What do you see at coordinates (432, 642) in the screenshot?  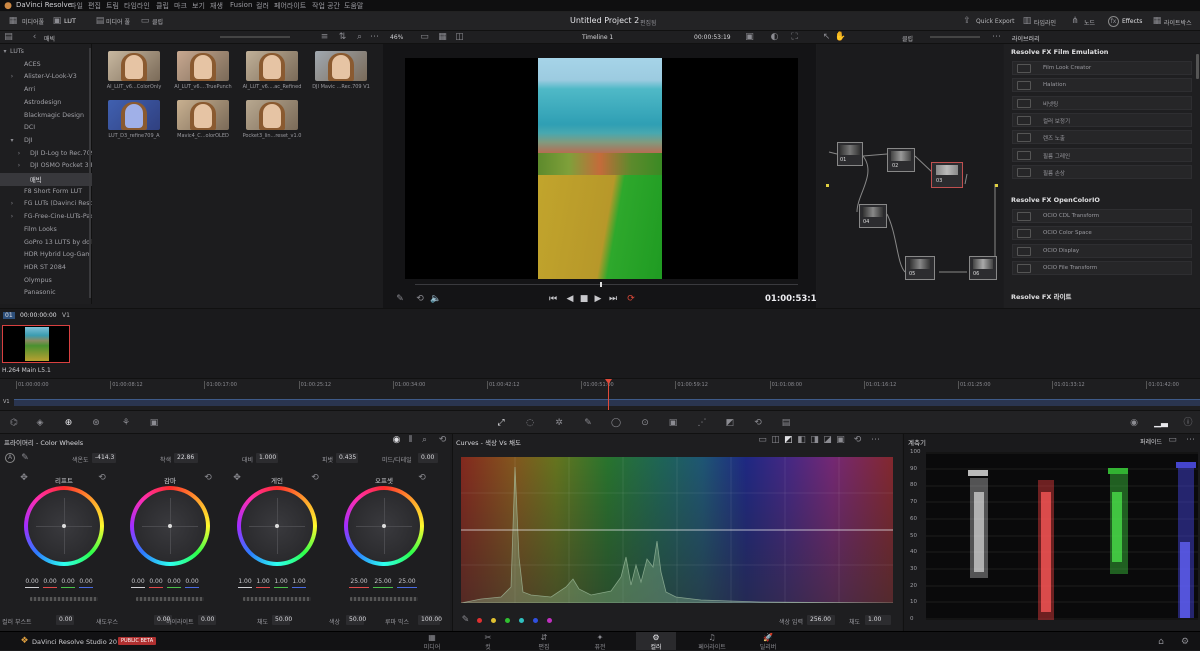 I see `page-tab: ▦ 미디어` at bounding box center [432, 642].